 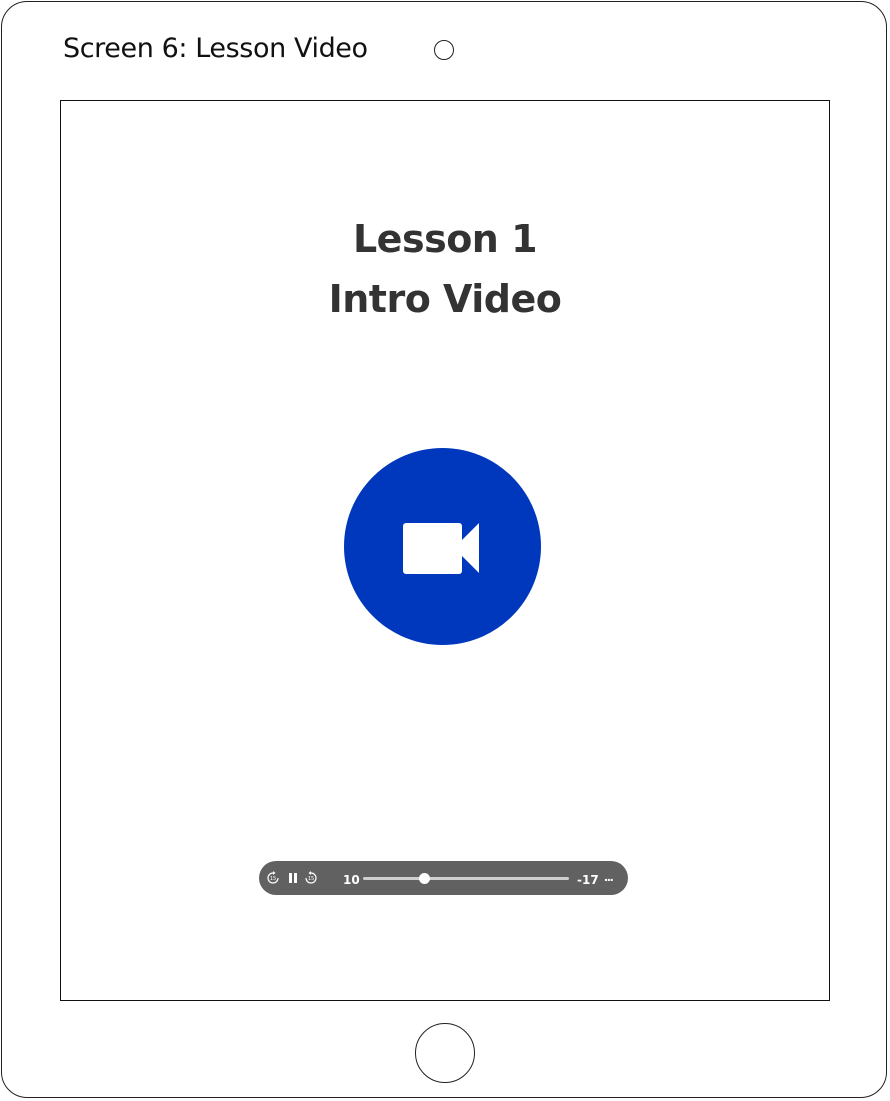 What do you see at coordinates (466, 878) in the screenshot?
I see `progress-track` at bounding box center [466, 878].